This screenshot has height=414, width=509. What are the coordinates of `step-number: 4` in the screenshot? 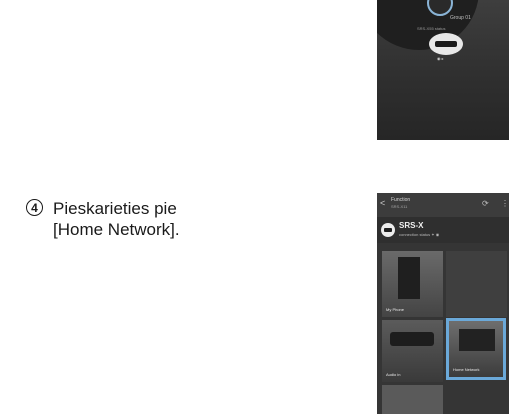 It's located at (34, 207).